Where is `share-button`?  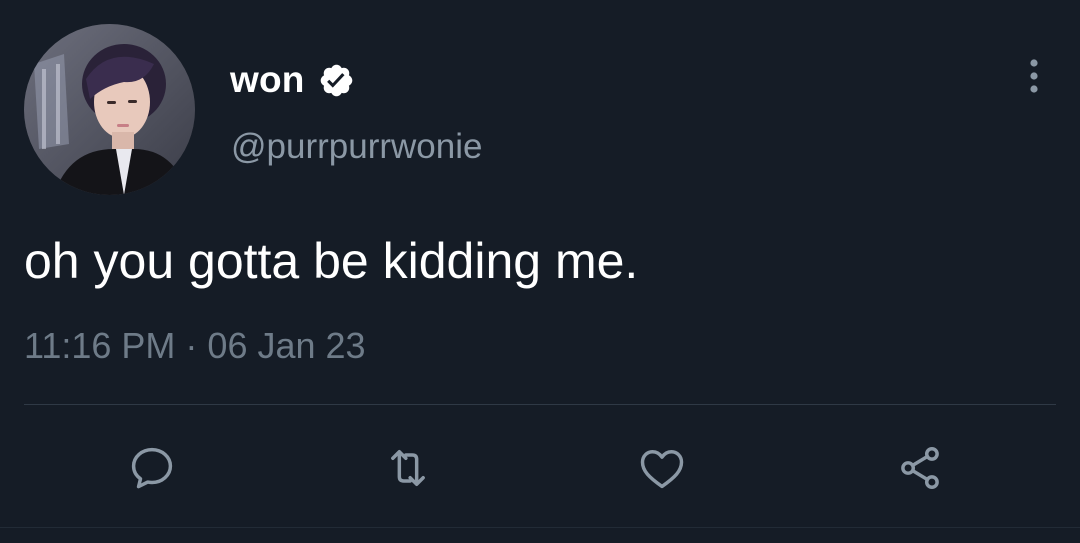
share-button is located at coordinates (920, 468).